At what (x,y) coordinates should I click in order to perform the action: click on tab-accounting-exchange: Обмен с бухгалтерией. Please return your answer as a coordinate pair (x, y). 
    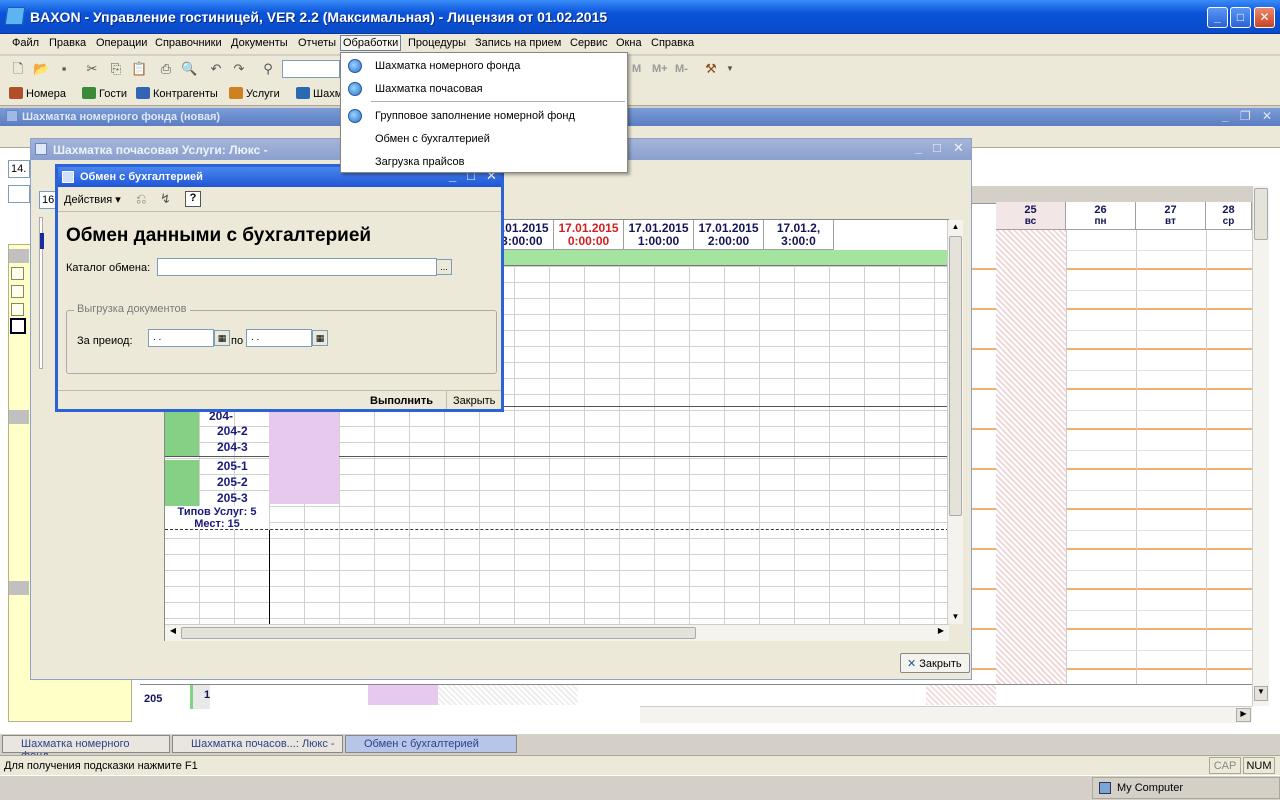
    Looking at the image, I should click on (431, 744).